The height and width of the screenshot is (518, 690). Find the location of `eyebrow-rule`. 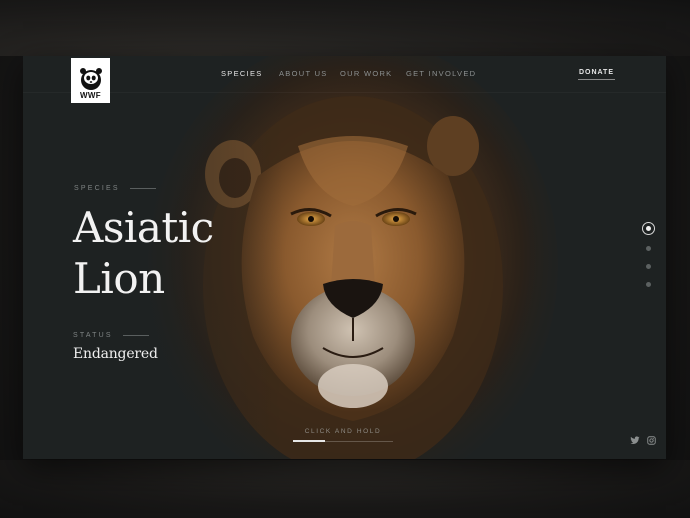

eyebrow-rule is located at coordinates (142, 188).